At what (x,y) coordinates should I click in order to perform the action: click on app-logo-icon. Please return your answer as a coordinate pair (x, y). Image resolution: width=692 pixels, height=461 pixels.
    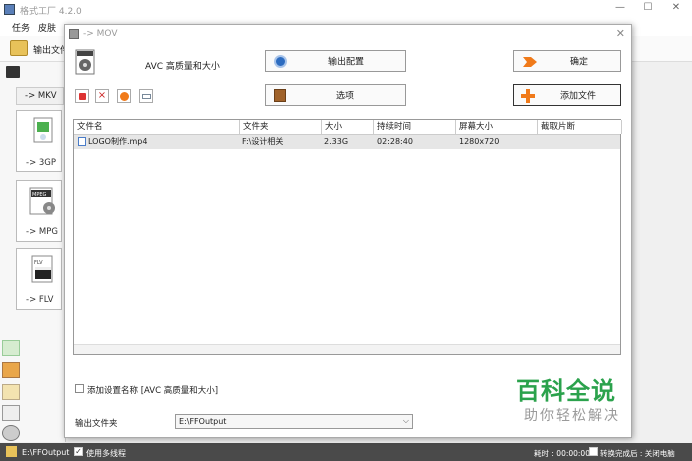
    Looking at the image, I should click on (9, 9).